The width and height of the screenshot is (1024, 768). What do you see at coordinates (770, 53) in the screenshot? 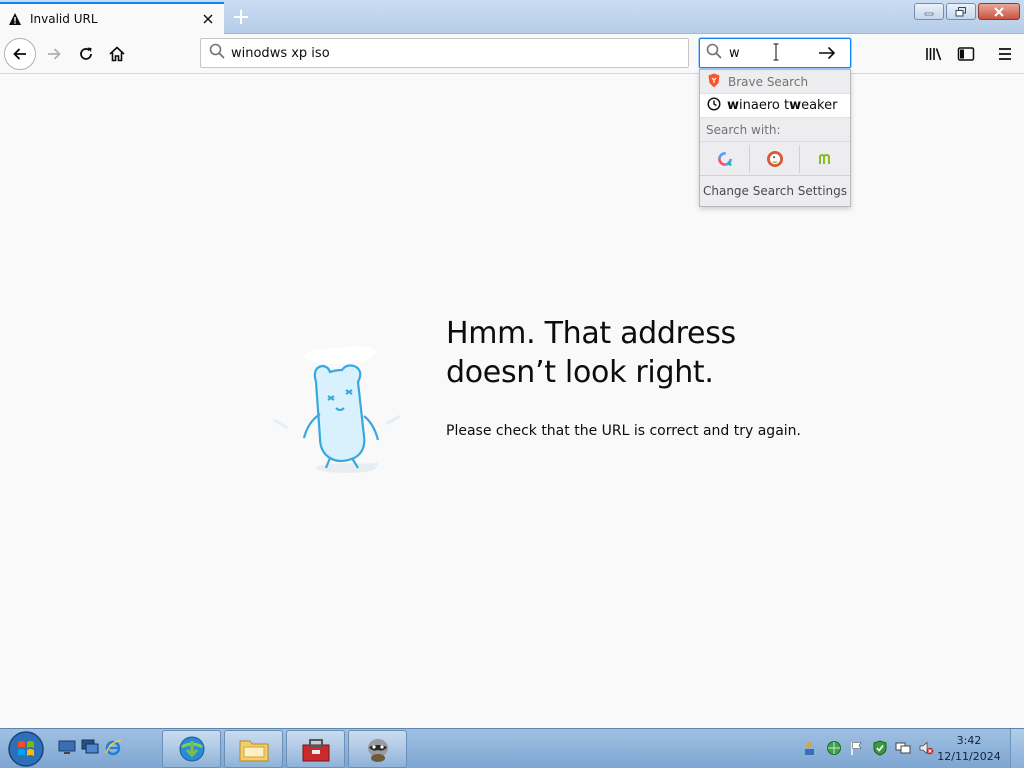
I see `search-input` at bounding box center [770, 53].